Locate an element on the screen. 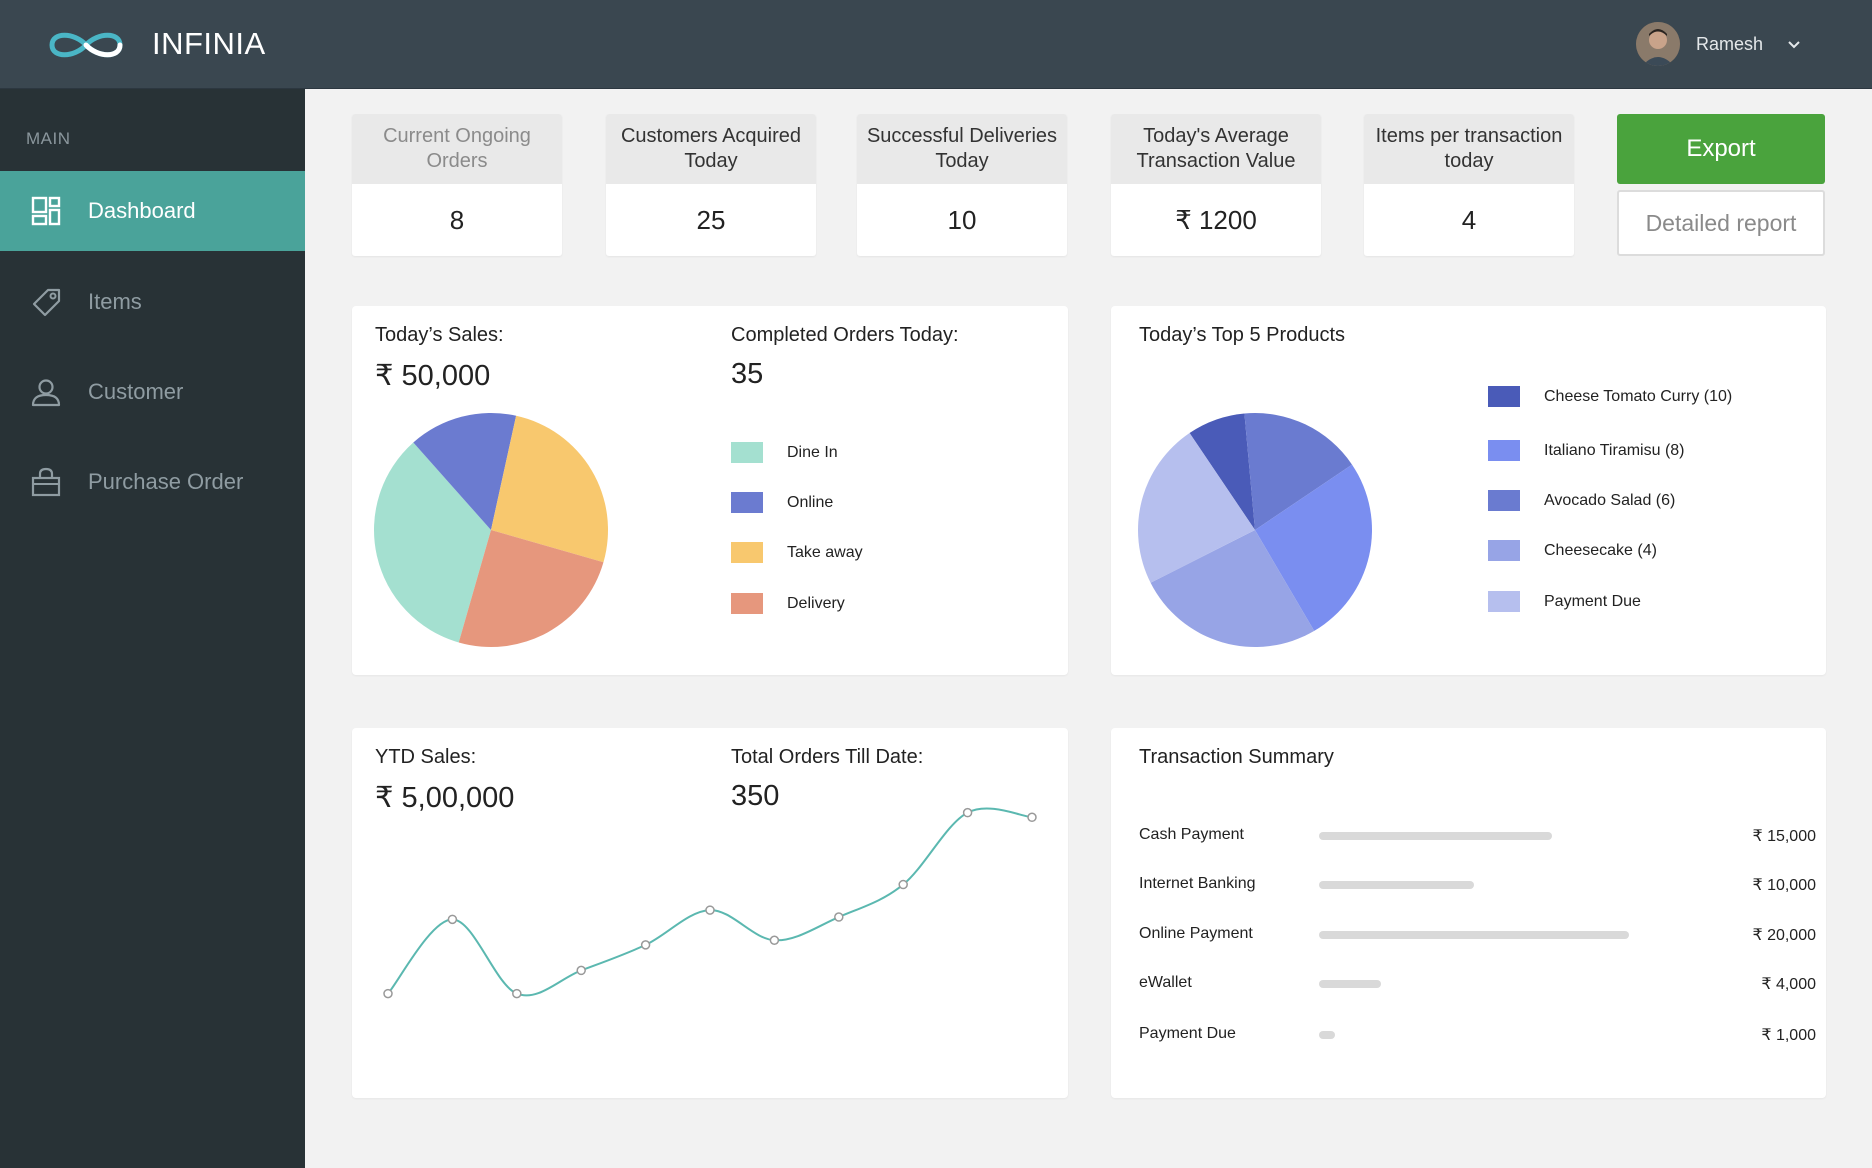 This screenshot has height=1168, width=1872. kpi-value: 10 is located at coordinates (962, 219).